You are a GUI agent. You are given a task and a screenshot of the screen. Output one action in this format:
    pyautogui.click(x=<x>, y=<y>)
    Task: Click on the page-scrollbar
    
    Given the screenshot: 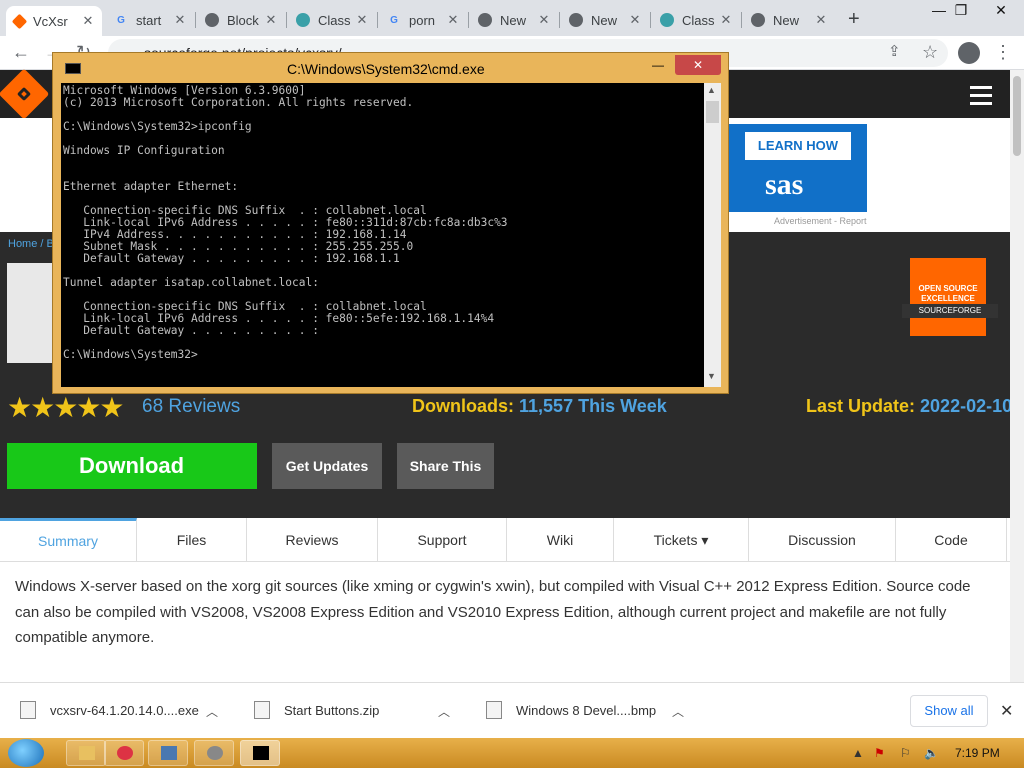 What is the action you would take?
    pyautogui.click(x=1017, y=376)
    